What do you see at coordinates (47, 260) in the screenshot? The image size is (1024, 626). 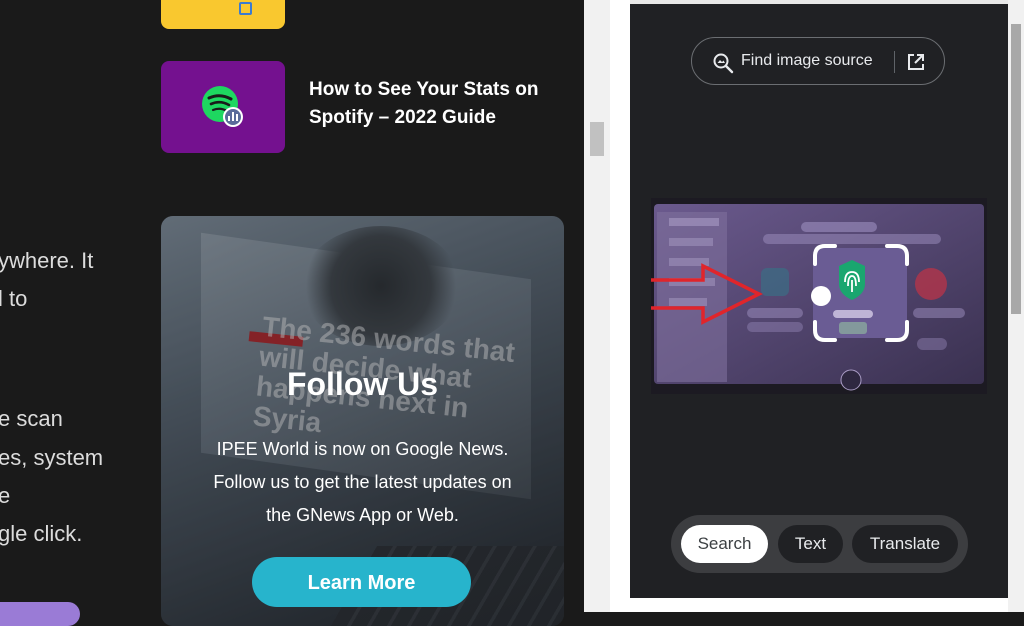 I see `article-line: ywhere. It` at bounding box center [47, 260].